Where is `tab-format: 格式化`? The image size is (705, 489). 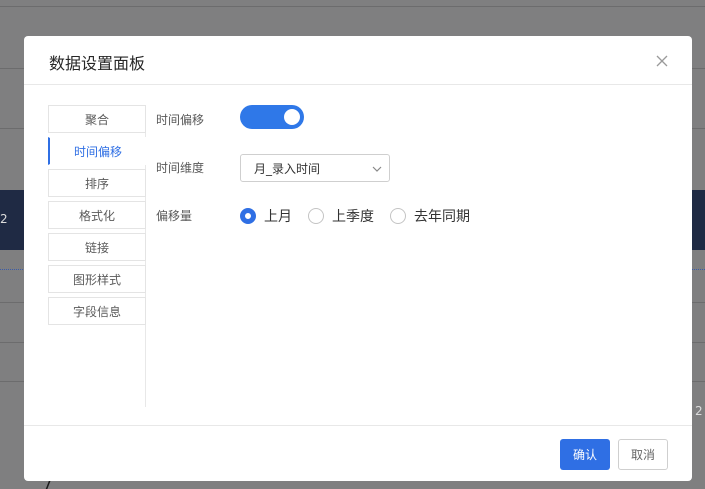
tab-format: 格式化 is located at coordinates (97, 215).